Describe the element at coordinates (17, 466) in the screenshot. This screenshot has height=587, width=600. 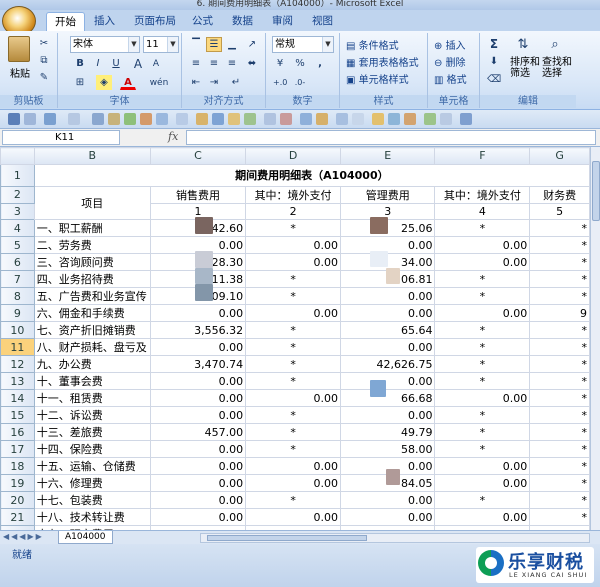
I see `row-header: 18` at that location.